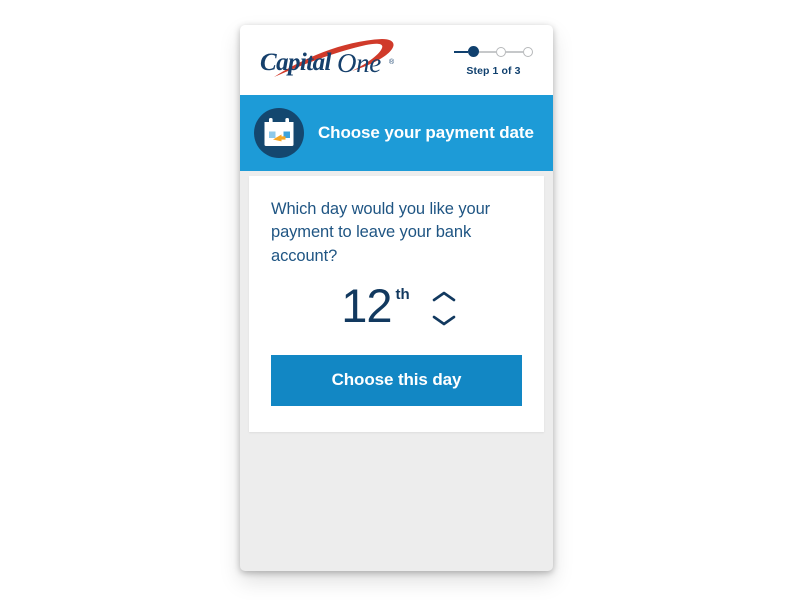  Describe the element at coordinates (444, 307) in the screenshot. I see `stepper-controls` at that location.